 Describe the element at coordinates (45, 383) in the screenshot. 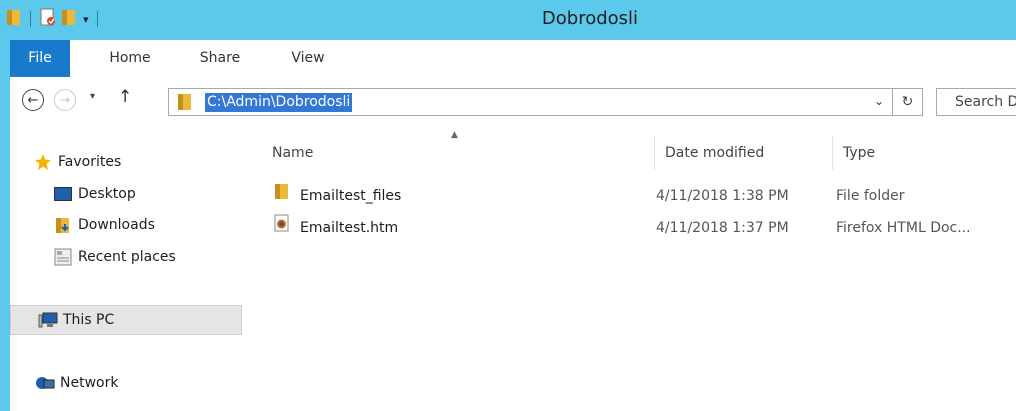

I see `network-icon` at that location.